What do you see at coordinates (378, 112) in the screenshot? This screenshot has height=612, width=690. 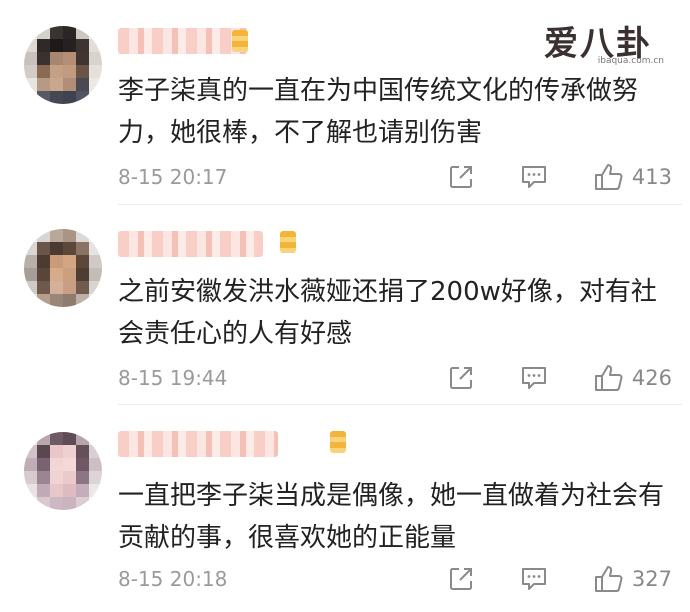 I see `comment-text: 李子柒真的一直在为中国传统文化的传承做努力，她很棒，不了解也请别伤害` at bounding box center [378, 112].